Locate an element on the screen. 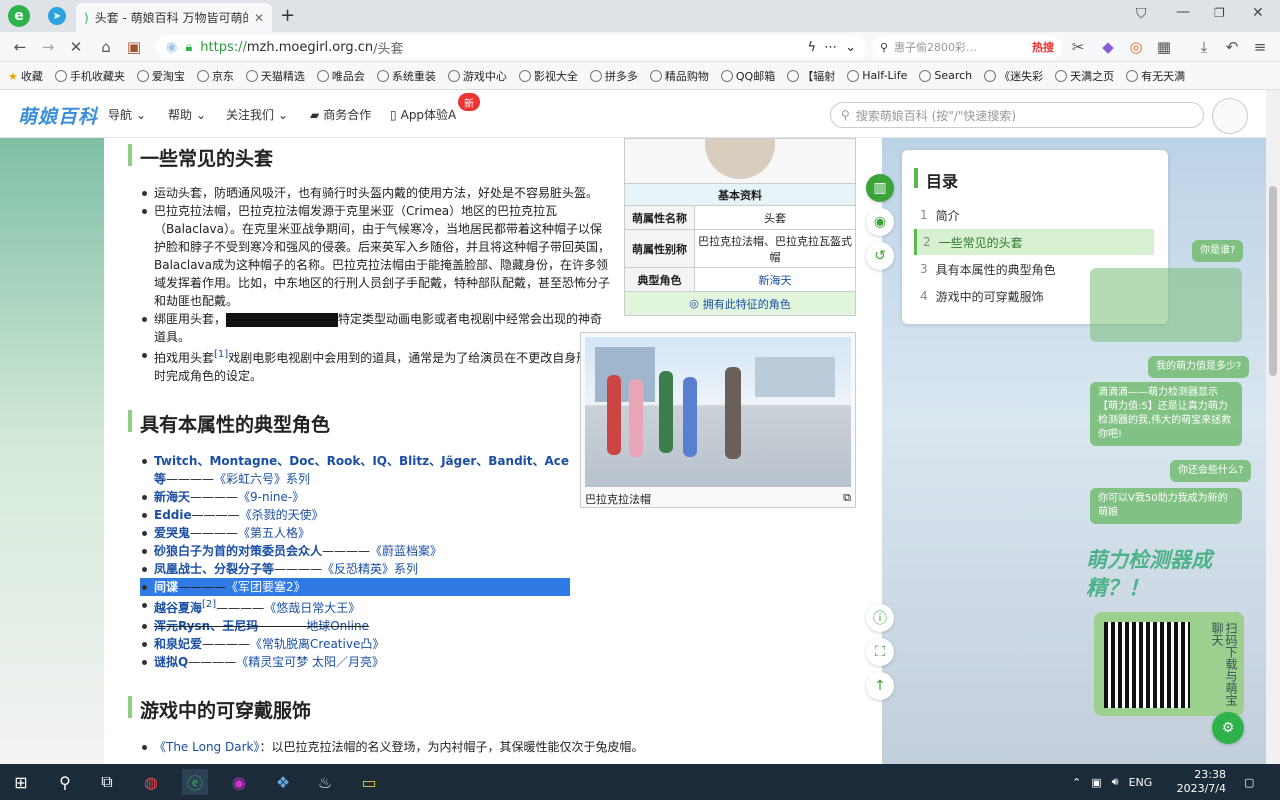 Image resolution: width=1280 pixels, height=800 pixels. browser-taskbar-icon: ⓔ is located at coordinates (195, 782).